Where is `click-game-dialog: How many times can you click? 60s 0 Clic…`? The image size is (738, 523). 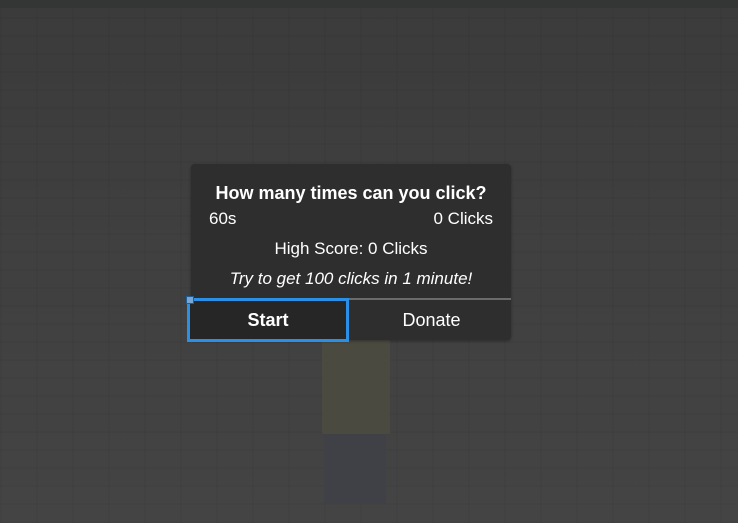 click-game-dialog: How many times can you click? 60s 0 Clic… is located at coordinates (349, 253).